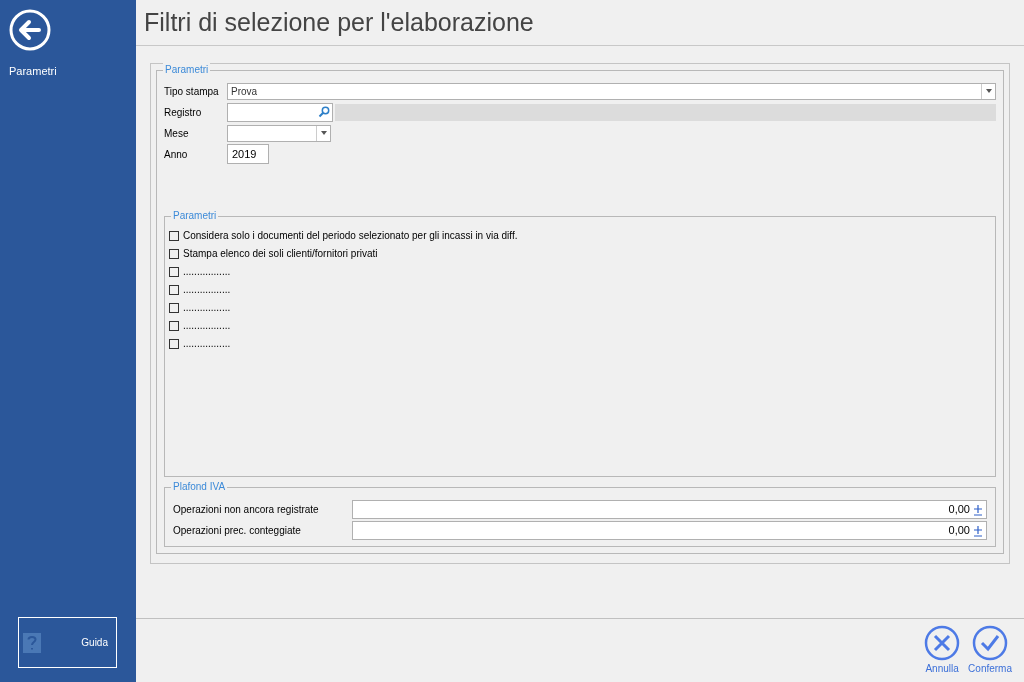 This screenshot has height=682, width=1024. Describe the element at coordinates (192, 91) in the screenshot. I see `field-label: Tipo stampa` at that location.